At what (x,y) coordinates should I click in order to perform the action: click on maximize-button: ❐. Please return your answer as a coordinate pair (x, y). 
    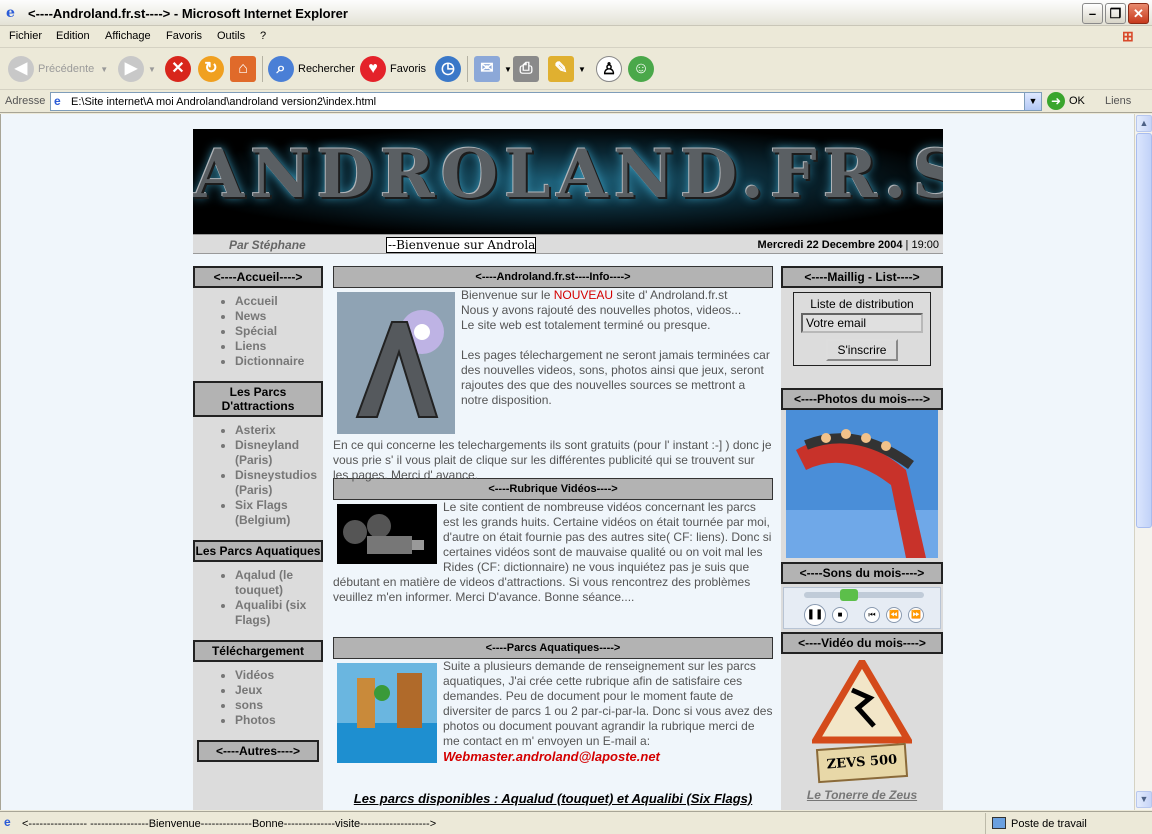
    Looking at the image, I should click on (1115, 13).